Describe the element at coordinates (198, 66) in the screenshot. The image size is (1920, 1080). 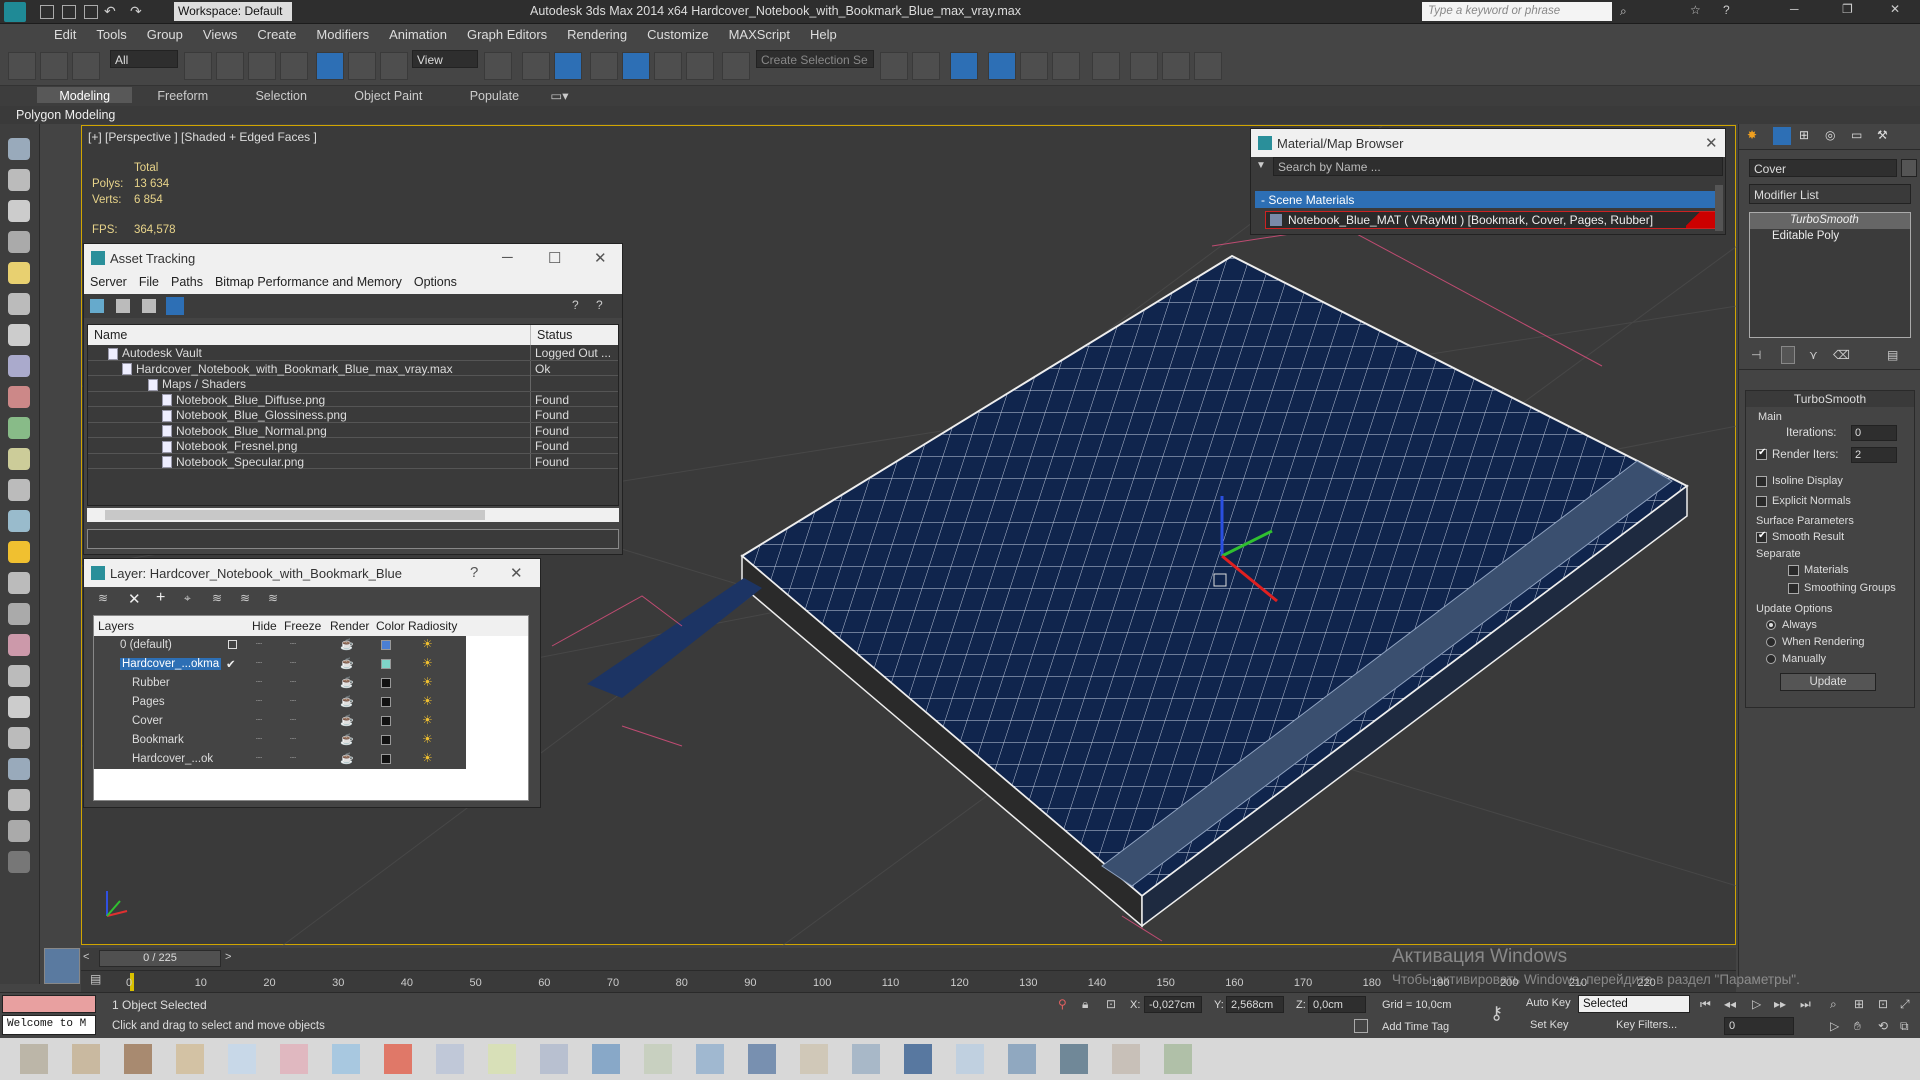
I see `select-object-icon` at that location.